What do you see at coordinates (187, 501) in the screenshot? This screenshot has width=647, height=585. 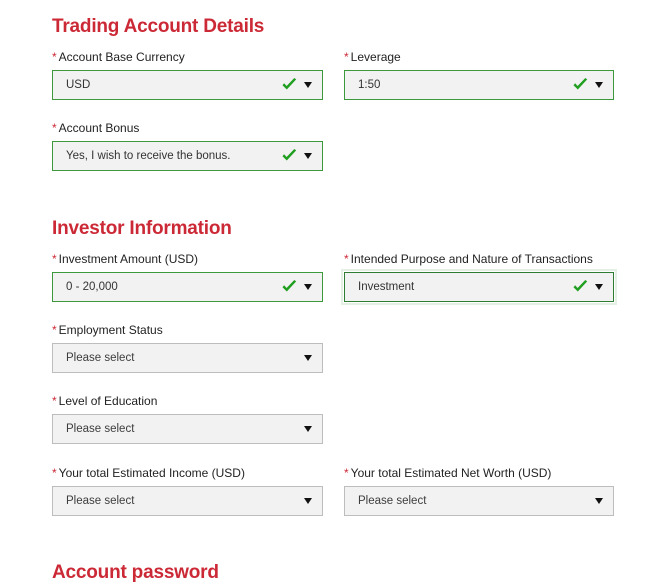 I see `select-estimated-income: Please select` at bounding box center [187, 501].